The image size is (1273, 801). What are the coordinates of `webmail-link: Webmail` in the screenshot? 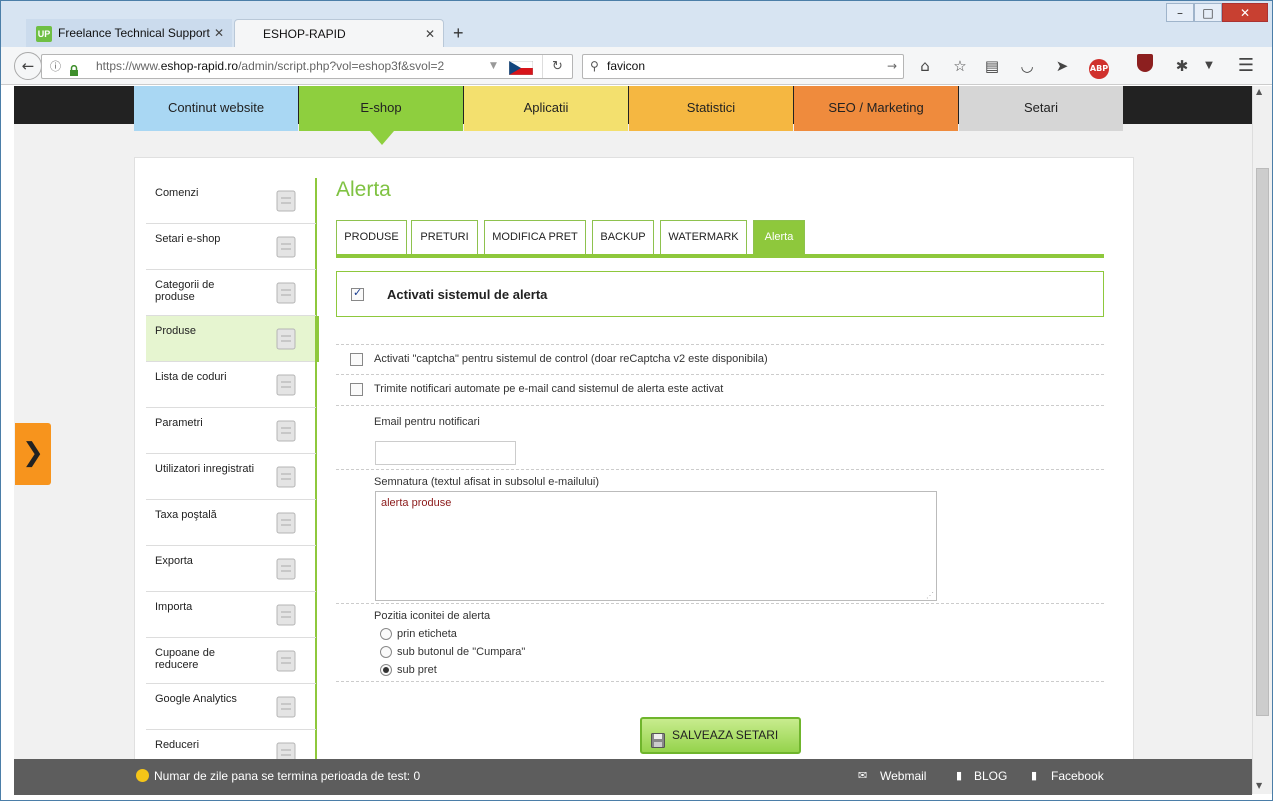 It's located at (903, 776).